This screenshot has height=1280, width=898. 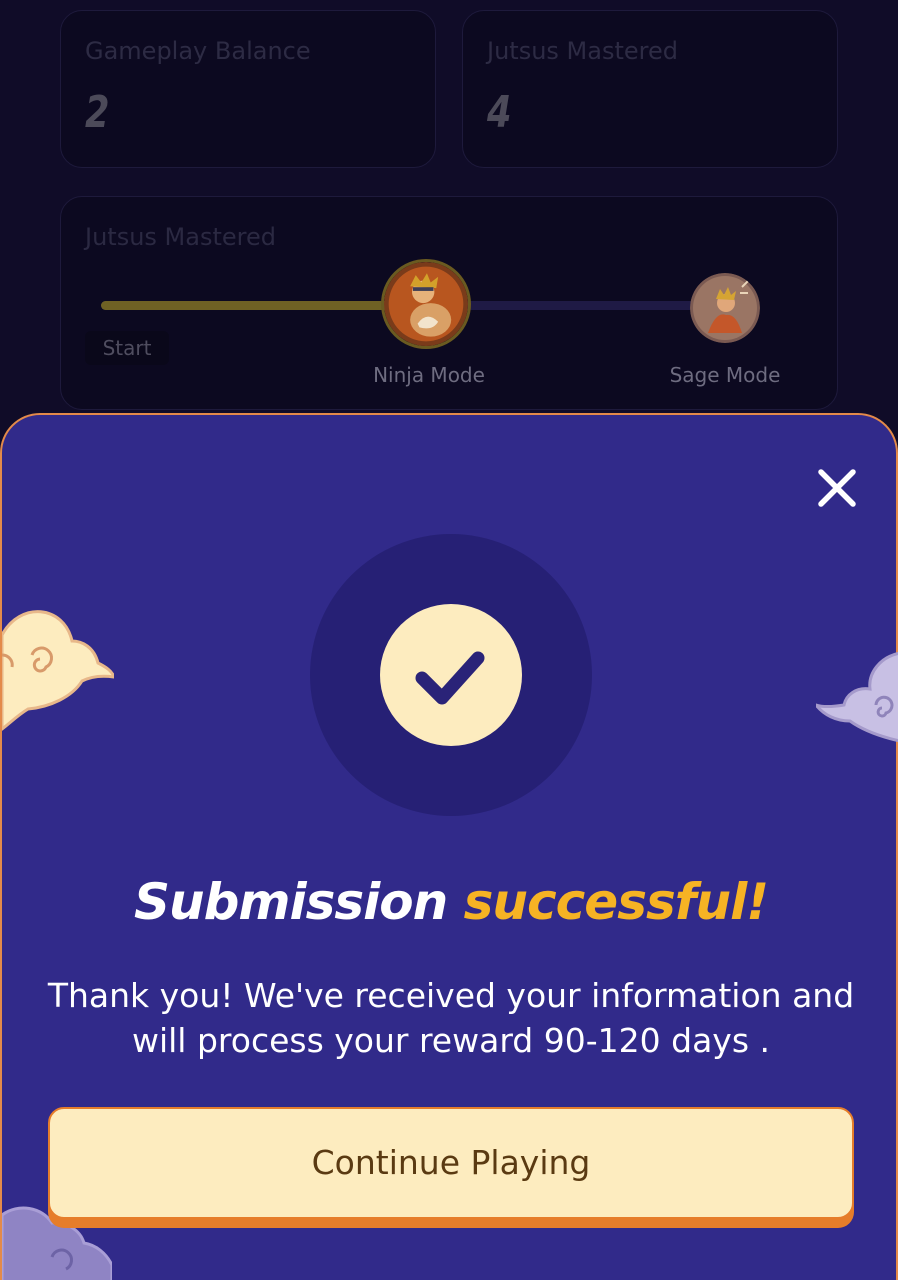 What do you see at coordinates (426, 304) in the screenshot?
I see `ninja-mode-avatar-icon` at bounding box center [426, 304].